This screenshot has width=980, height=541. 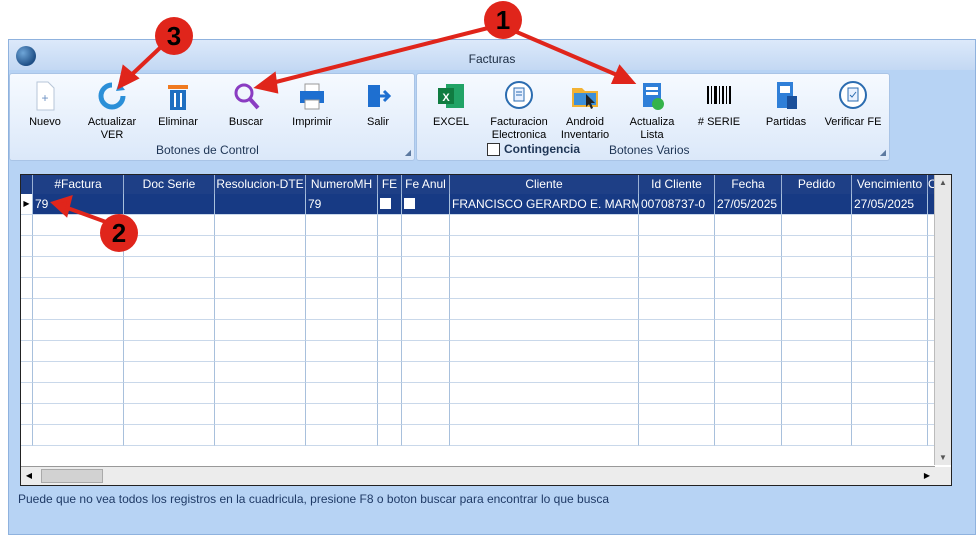 I want to click on column-header: Id Cliente, so click(x=677, y=184).